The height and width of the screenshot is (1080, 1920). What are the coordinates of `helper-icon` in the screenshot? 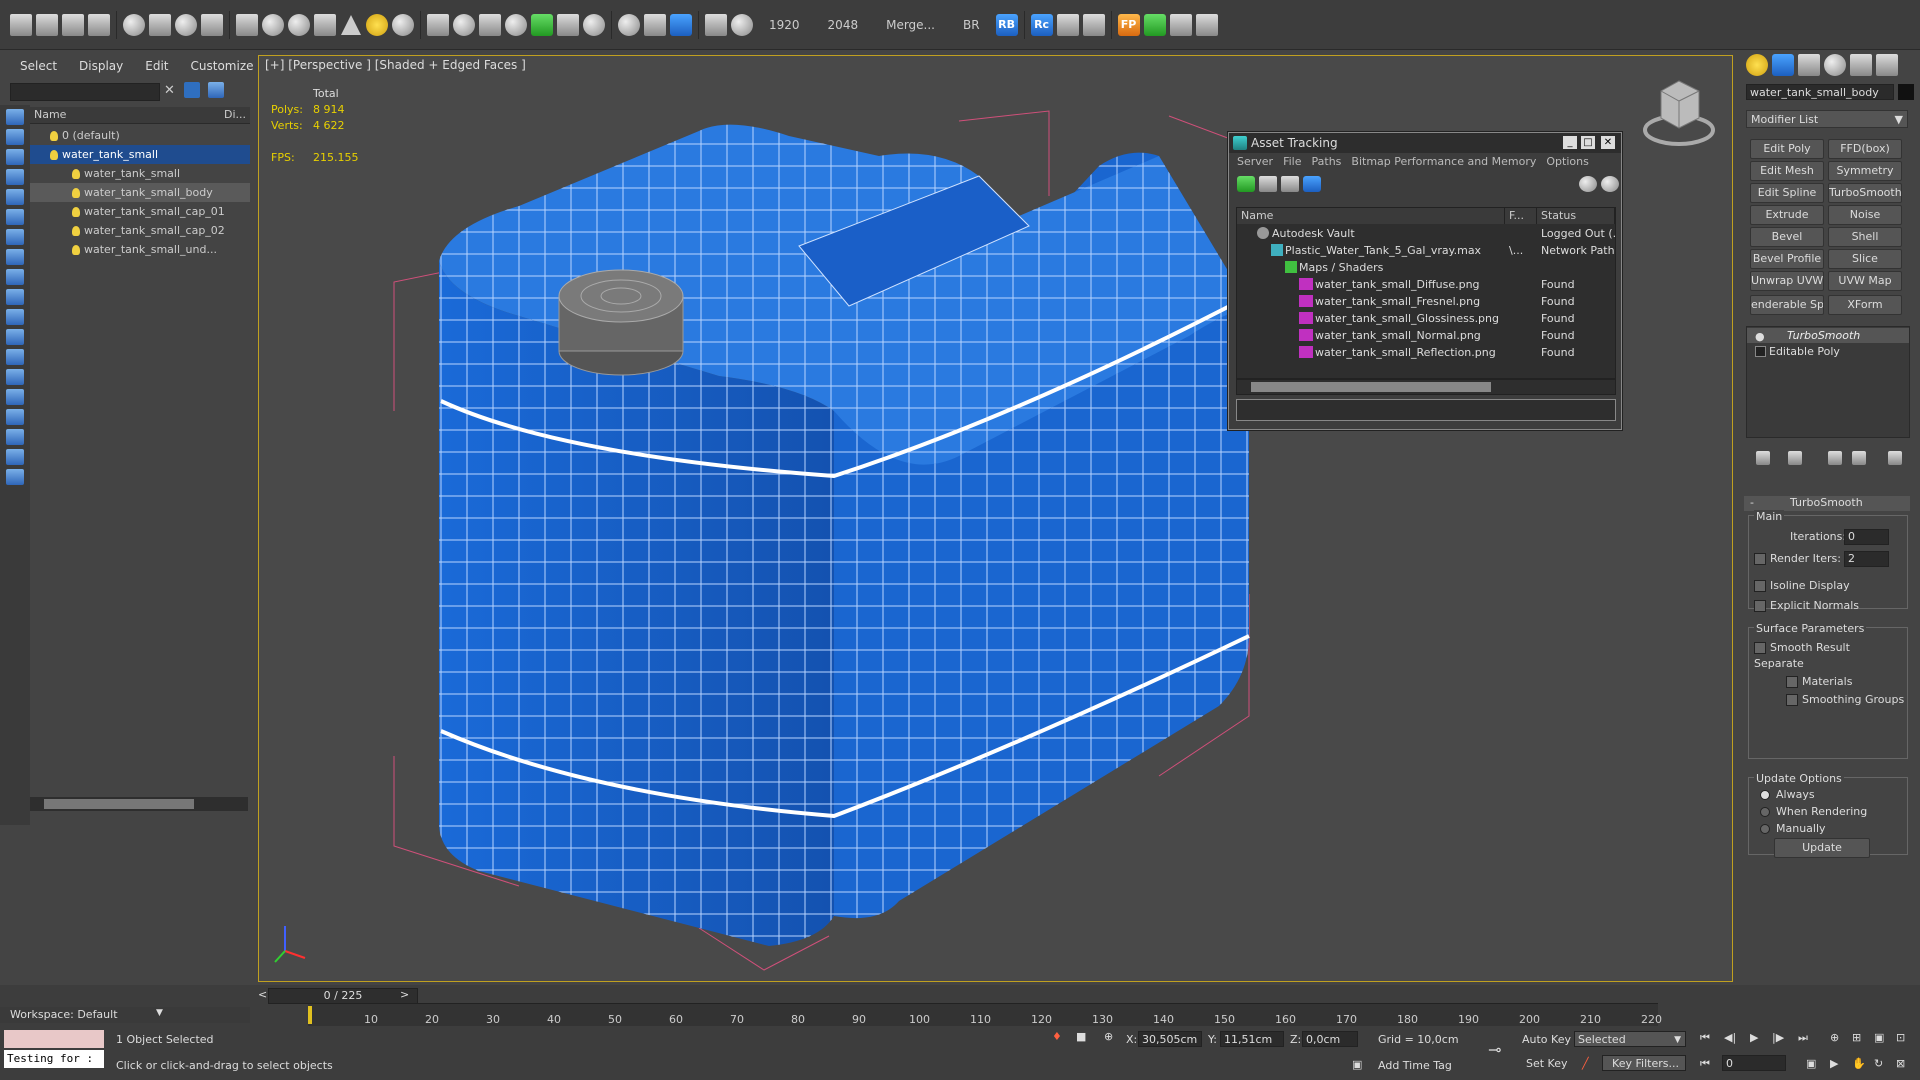 It's located at (490, 24).